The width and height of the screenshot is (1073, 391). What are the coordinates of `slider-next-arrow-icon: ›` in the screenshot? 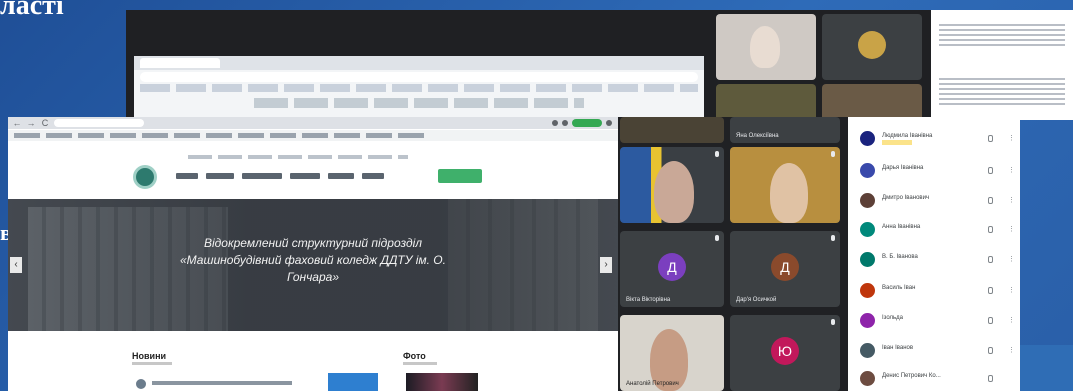 It's located at (606, 265).